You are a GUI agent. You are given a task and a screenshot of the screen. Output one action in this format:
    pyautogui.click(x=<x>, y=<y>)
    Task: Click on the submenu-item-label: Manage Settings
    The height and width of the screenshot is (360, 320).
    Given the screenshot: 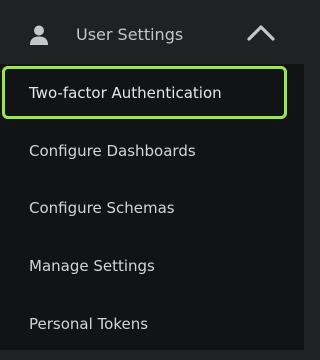 What is the action you would take?
    pyautogui.click(x=92, y=266)
    